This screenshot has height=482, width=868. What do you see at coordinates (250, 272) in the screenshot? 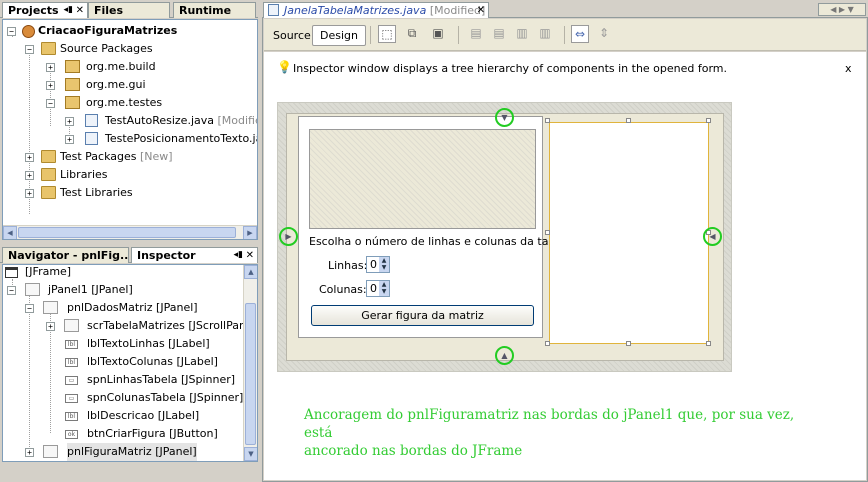
I see `scroll-up-icon: ▲` at bounding box center [250, 272].